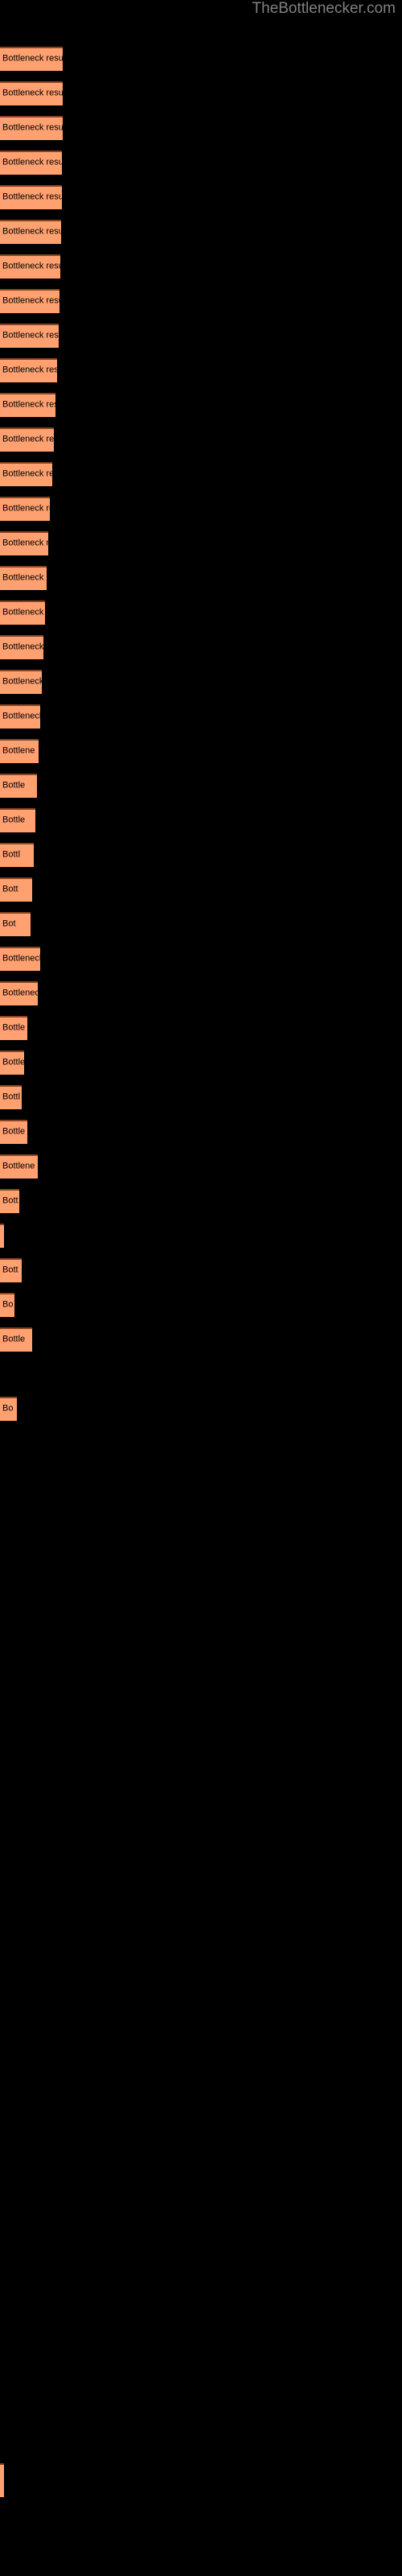 Image resolution: width=402 pixels, height=2576 pixels. What do you see at coordinates (201, 1166) in the screenshot?
I see `bar-row: Bottlene` at bounding box center [201, 1166].